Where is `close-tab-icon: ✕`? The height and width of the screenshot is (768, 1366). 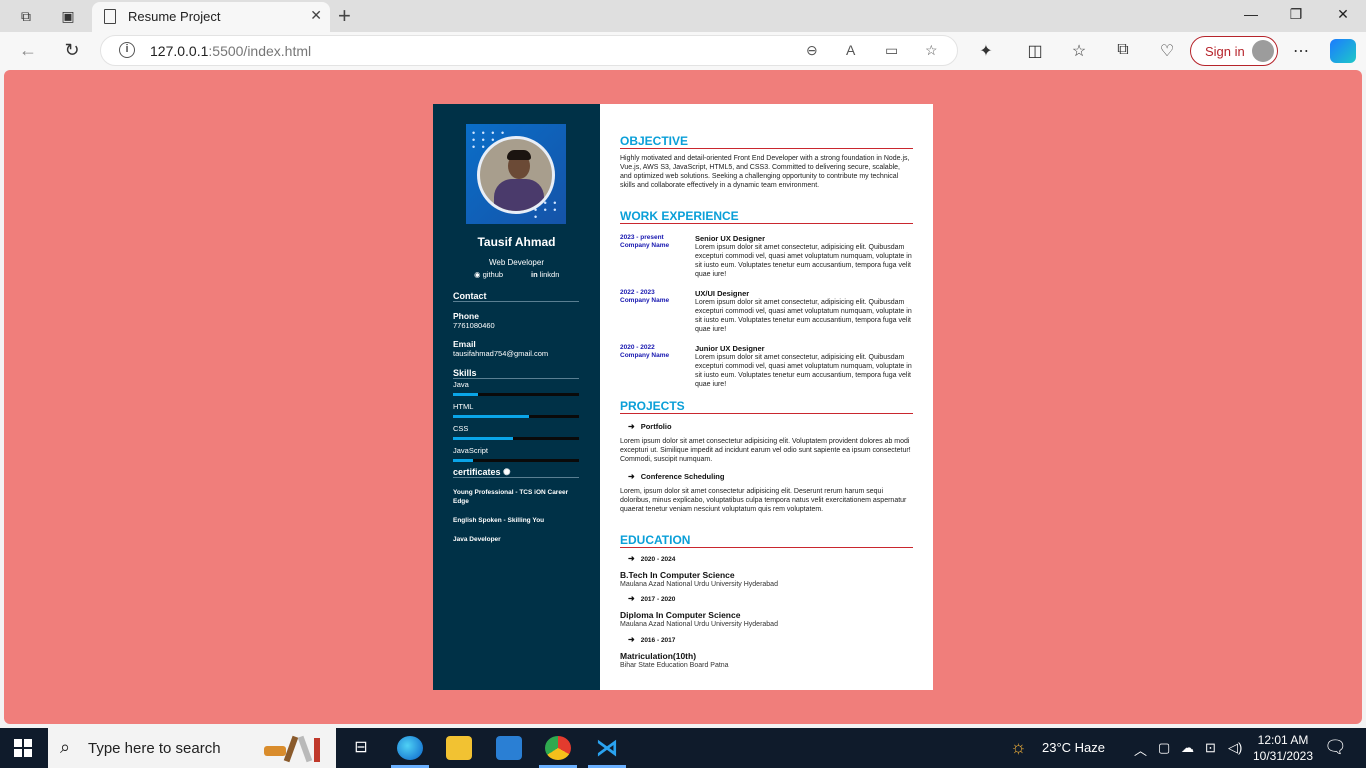 close-tab-icon: ✕ is located at coordinates (316, 15).